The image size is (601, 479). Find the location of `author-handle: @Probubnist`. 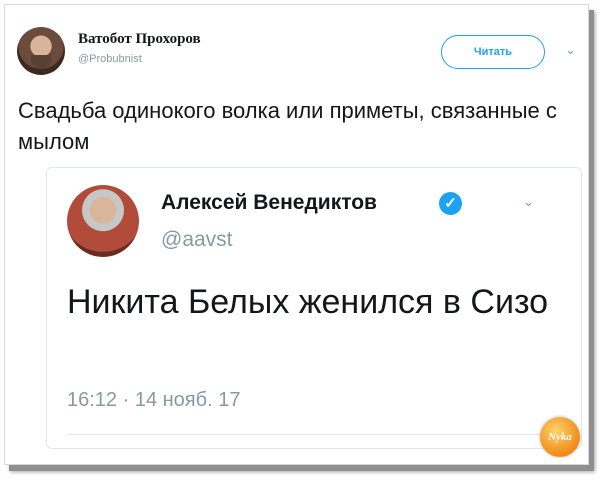

author-handle: @Probubnist is located at coordinates (110, 59).